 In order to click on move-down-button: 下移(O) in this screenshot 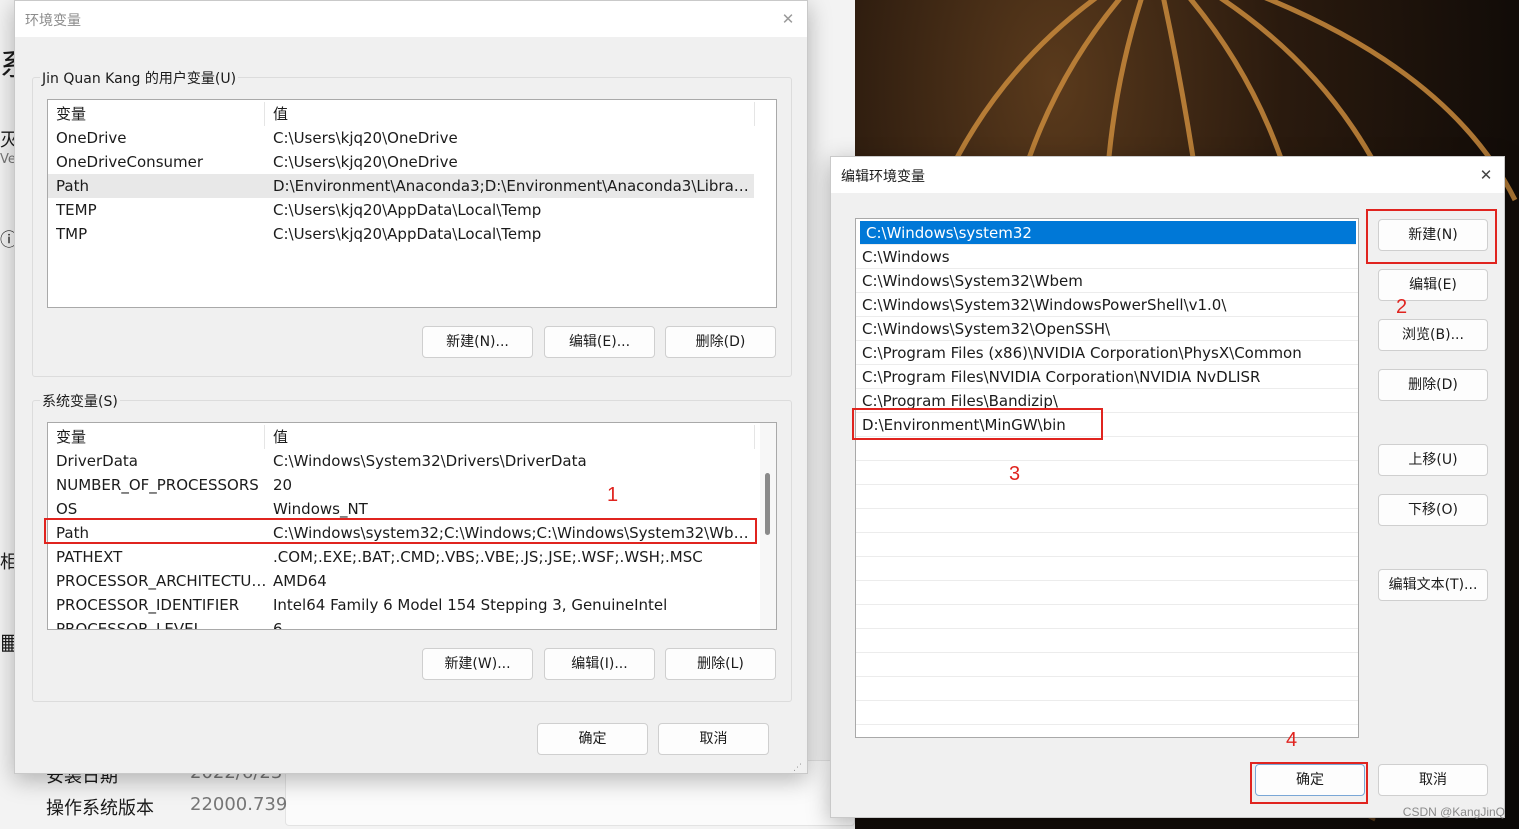, I will do `click(1433, 510)`.